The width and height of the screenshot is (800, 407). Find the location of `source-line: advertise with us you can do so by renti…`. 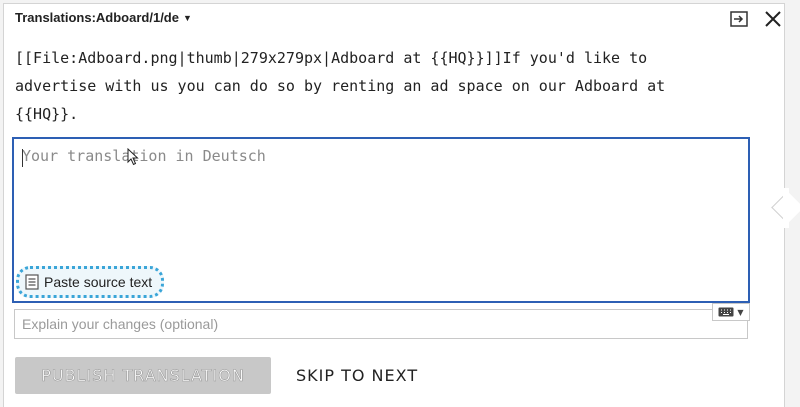

source-line: advertise with us you can do so by renti… is located at coordinates (340, 86).